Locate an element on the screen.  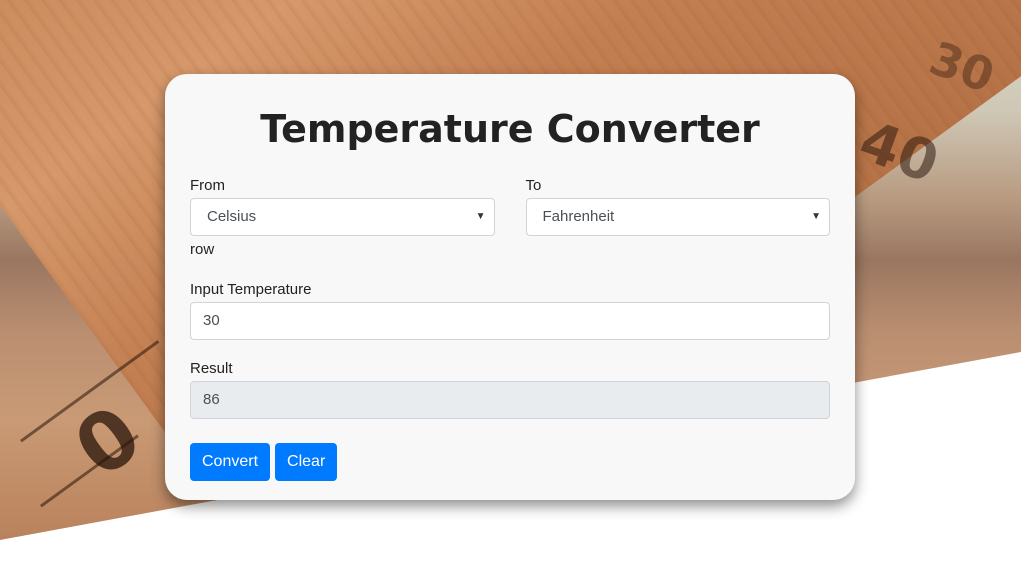
input-temperature-value: 30 is located at coordinates (211, 320).